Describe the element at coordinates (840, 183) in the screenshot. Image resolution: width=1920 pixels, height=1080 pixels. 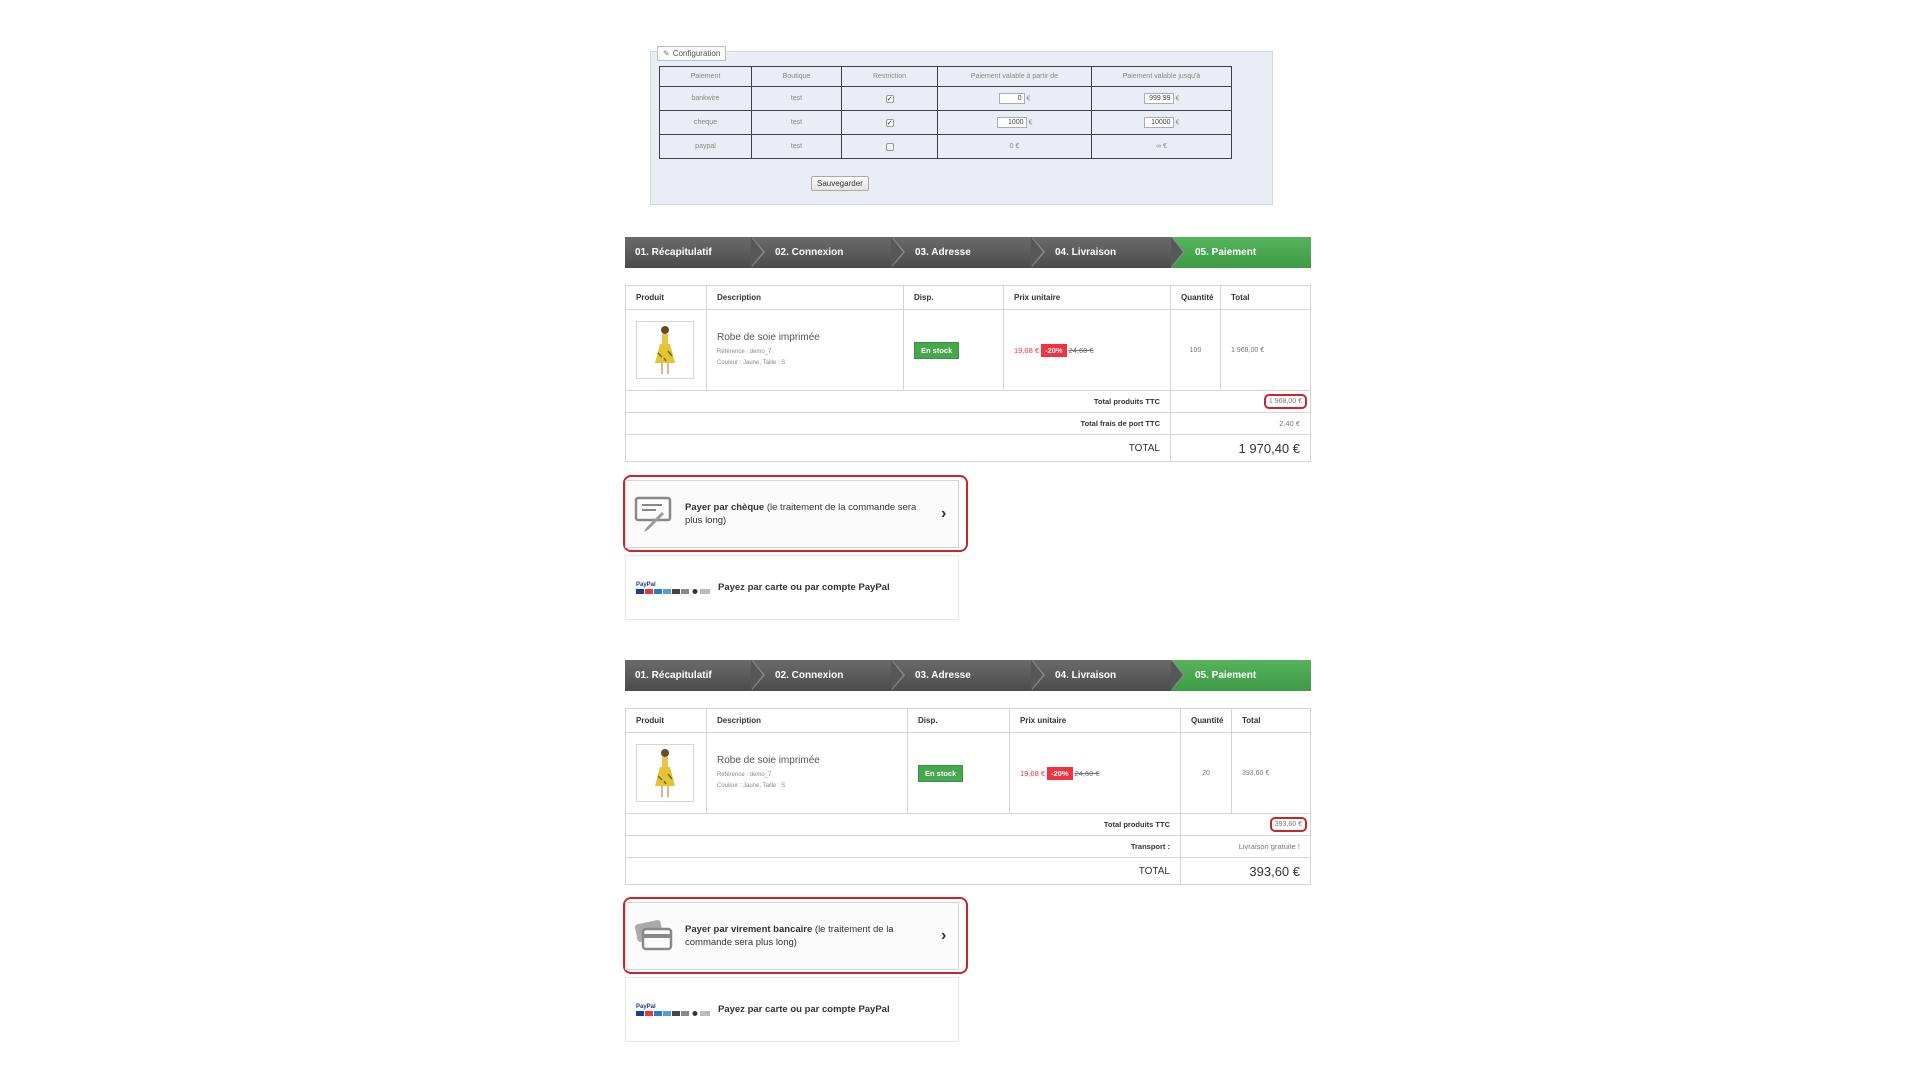
I see `save-button: Sauvegarder` at that location.